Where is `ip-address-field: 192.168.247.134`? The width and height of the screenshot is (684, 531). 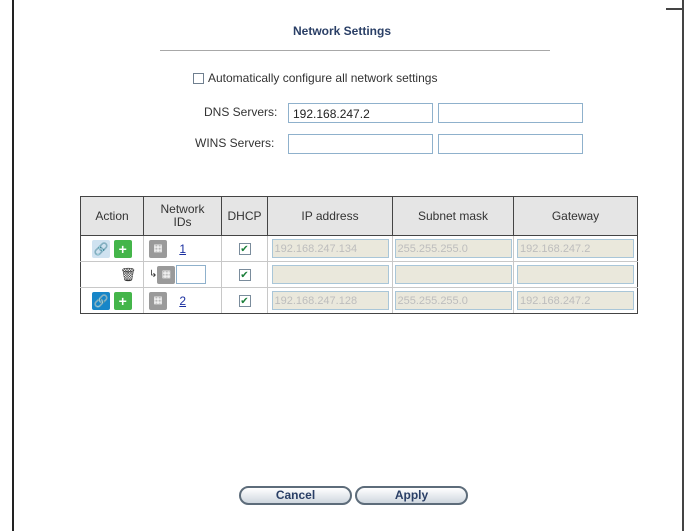 ip-address-field: 192.168.247.134 is located at coordinates (330, 248).